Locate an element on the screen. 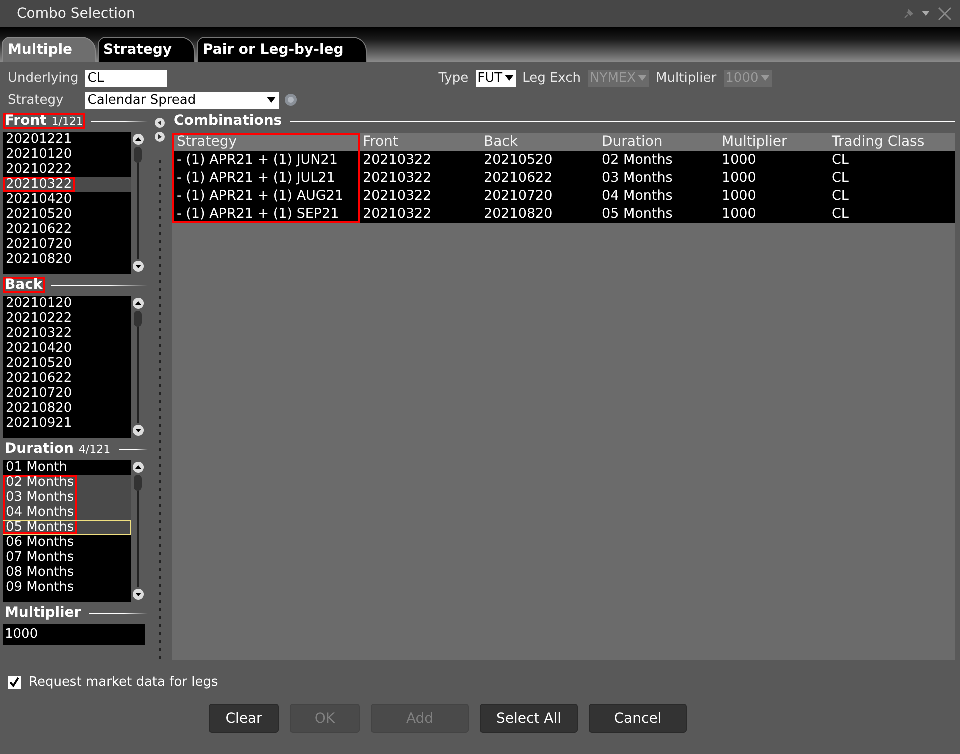  tab: Multiple is located at coordinates (49, 49).